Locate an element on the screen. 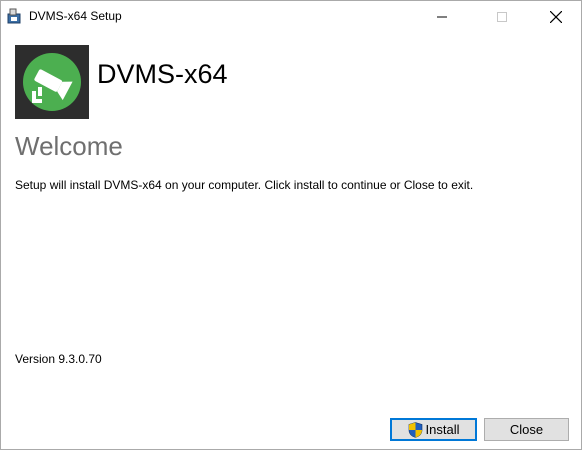  version-label: Version 9.3.0.70 is located at coordinates (58, 359).